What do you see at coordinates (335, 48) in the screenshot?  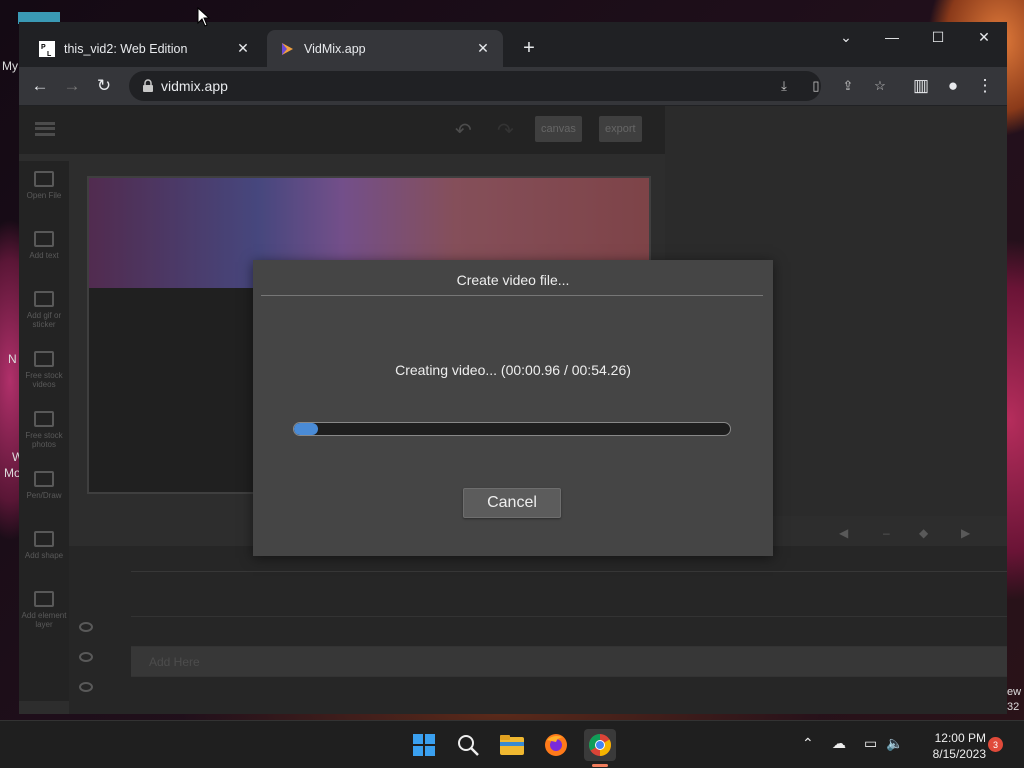 I see `tab-title: VidMix.app` at bounding box center [335, 48].